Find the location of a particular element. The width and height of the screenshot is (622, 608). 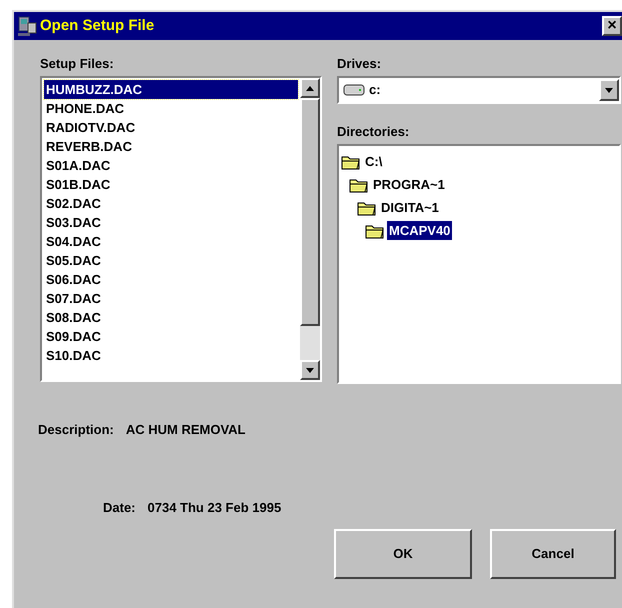

file-item: S09.DAC is located at coordinates (171, 336).